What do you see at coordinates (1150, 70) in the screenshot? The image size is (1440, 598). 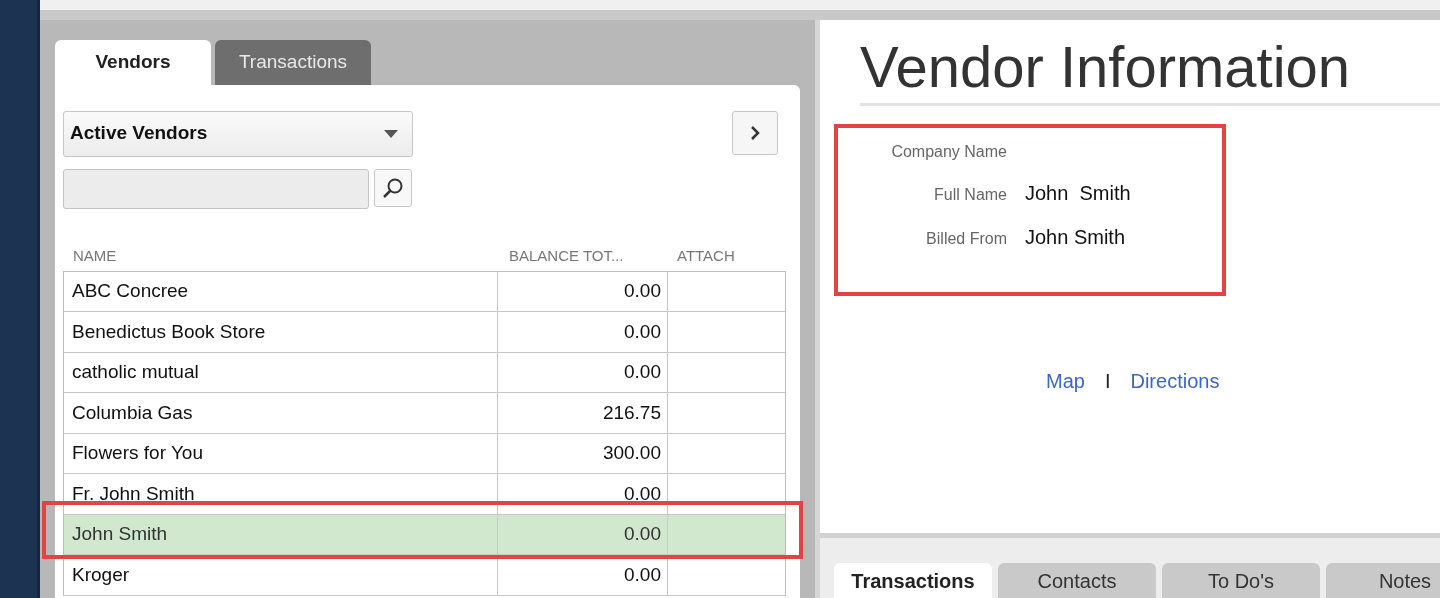 I see `page-title: Vendor Information` at bounding box center [1150, 70].